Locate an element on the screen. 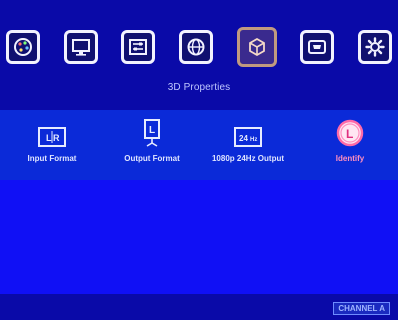  submenu-item-1080p-24hz-output: 24 Hz 1080p 24Hz Output is located at coordinates (248, 146).